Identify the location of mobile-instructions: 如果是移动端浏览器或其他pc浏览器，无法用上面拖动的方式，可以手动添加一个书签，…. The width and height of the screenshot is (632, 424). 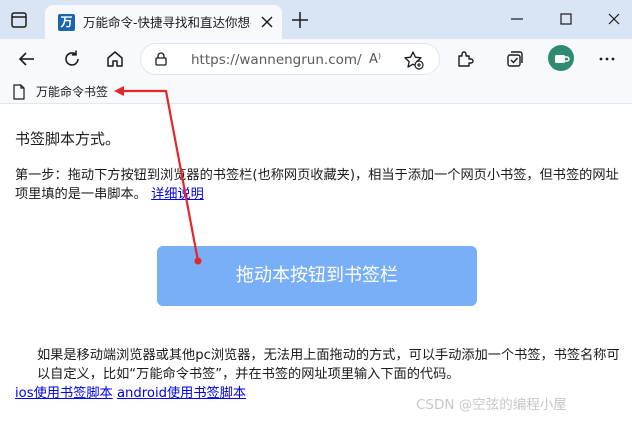
(321, 374).